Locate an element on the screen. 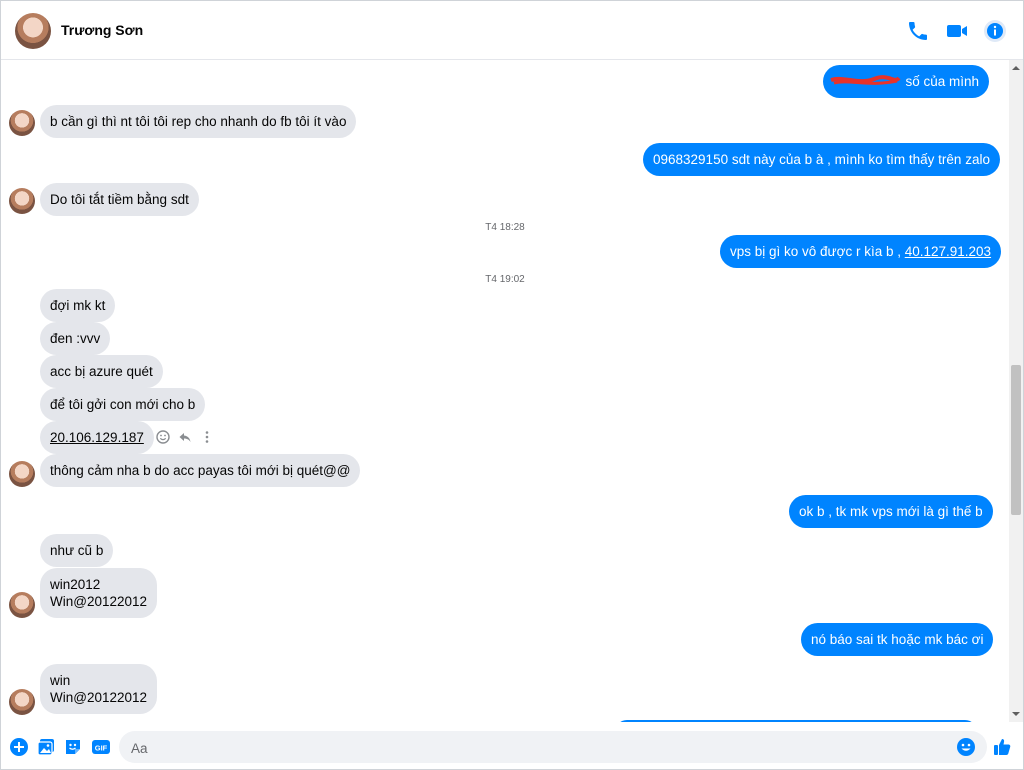 The width and height of the screenshot is (1024, 770). timestamp: T4 19:02 is located at coordinates (505, 279).